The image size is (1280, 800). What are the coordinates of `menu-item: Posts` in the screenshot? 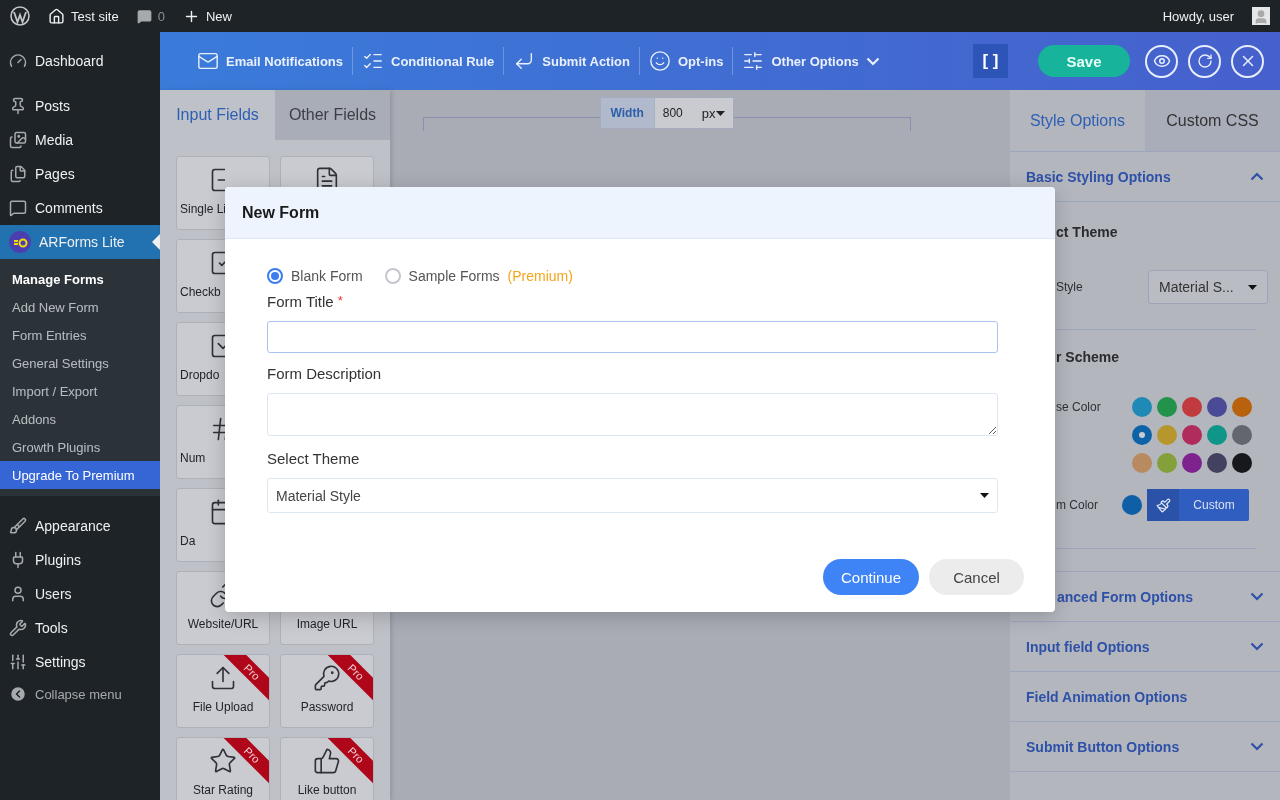 It's located at (80, 106).